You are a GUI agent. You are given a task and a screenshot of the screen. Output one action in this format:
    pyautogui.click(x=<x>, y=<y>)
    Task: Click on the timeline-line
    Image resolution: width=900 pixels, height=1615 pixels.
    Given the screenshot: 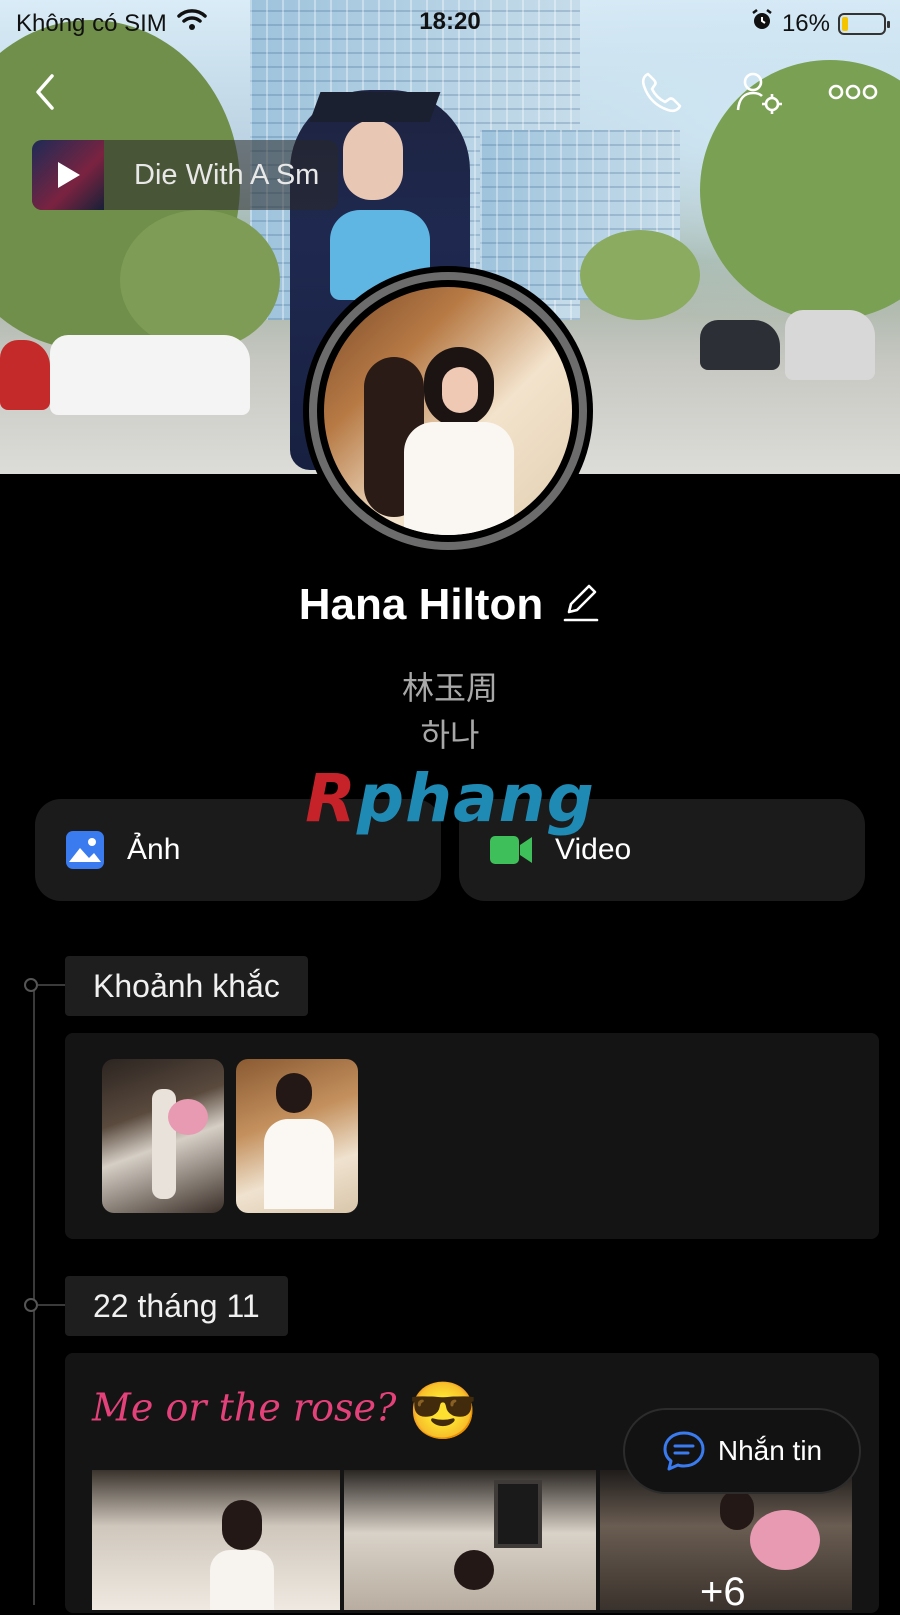 What is the action you would take?
    pyautogui.click(x=34, y=1295)
    